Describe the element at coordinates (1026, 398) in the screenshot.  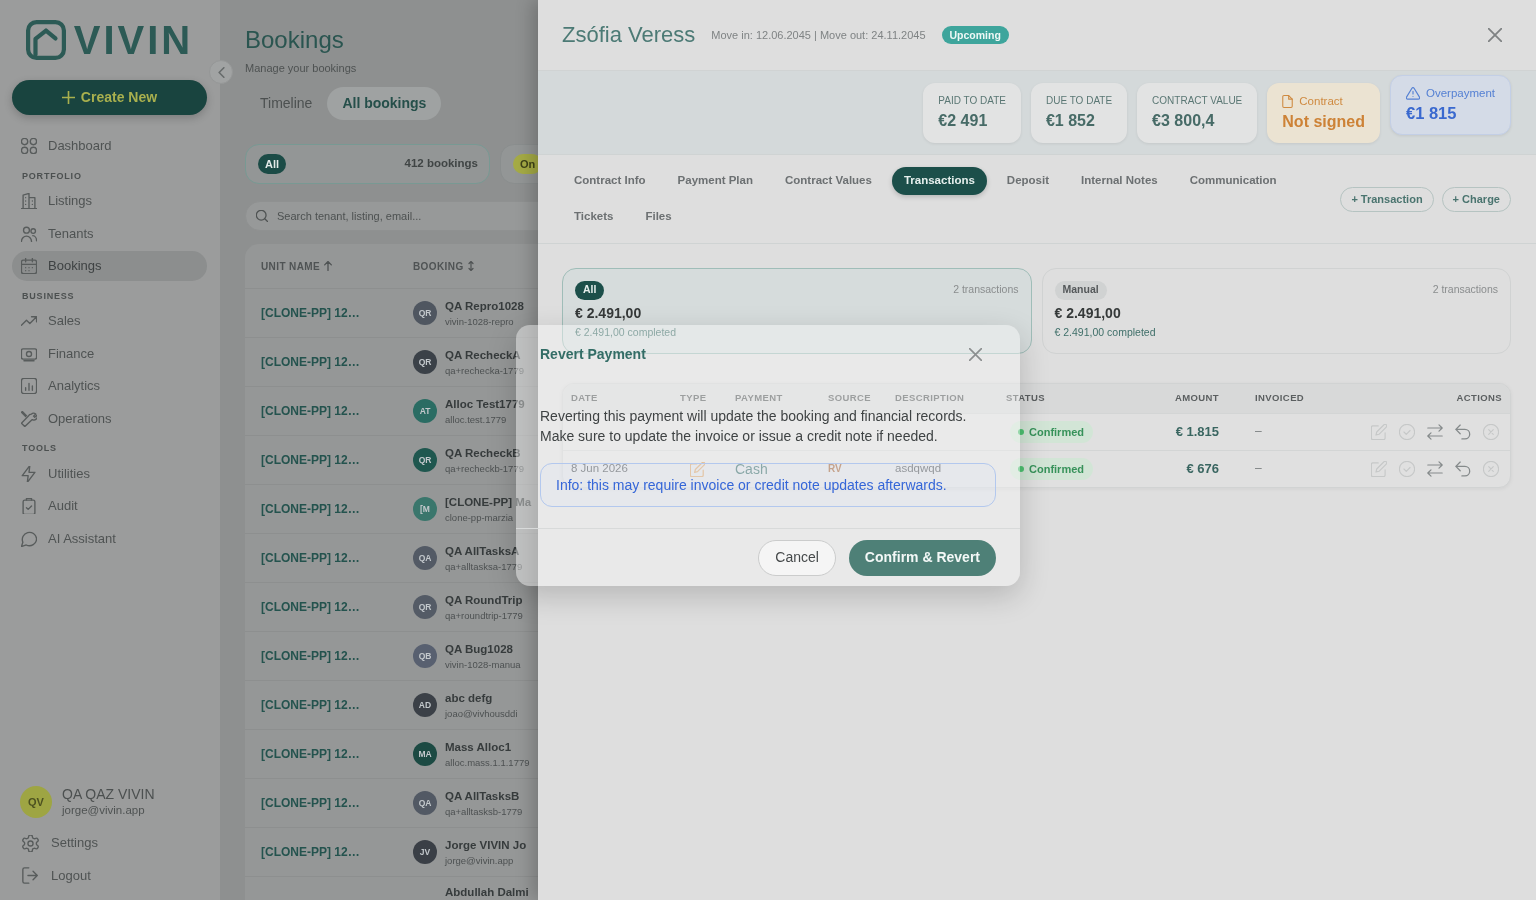
I see `column-header: STATUS` at that location.